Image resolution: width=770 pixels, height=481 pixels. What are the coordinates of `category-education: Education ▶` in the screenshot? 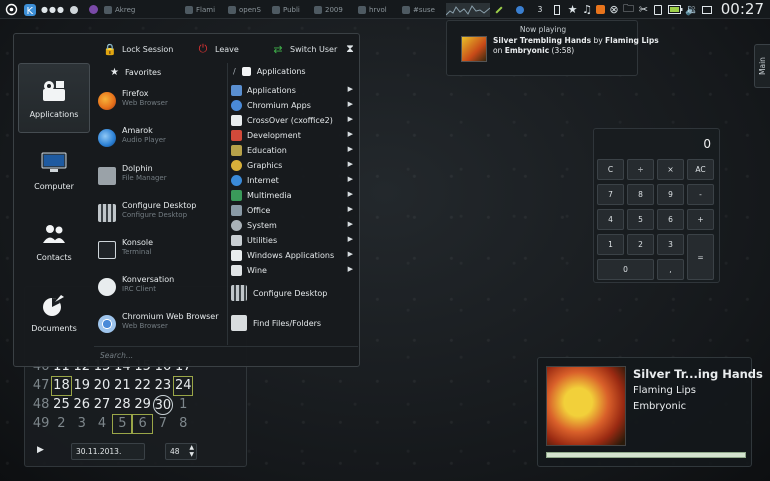 It's located at (293, 150).